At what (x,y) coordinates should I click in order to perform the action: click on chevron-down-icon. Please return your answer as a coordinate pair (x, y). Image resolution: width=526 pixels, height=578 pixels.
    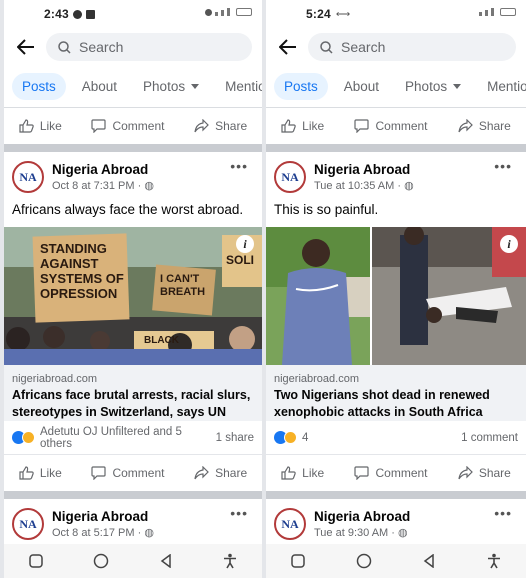
    Looking at the image, I should click on (457, 86).